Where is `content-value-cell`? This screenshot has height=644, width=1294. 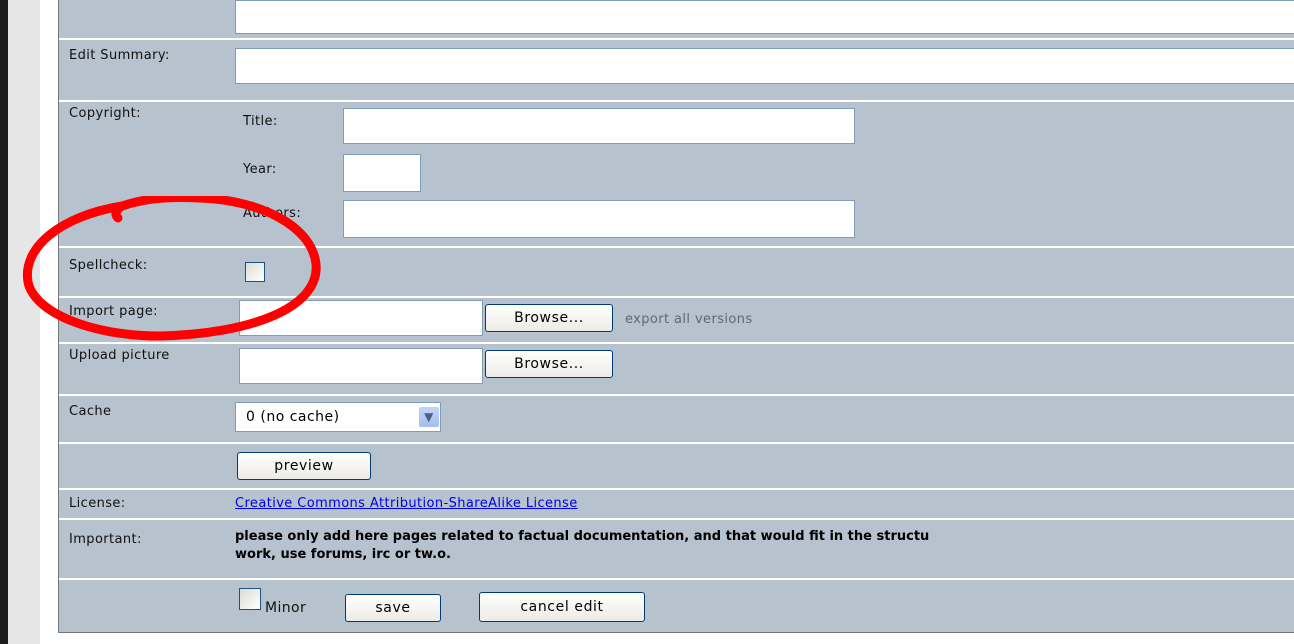 content-value-cell is located at coordinates (762, 19).